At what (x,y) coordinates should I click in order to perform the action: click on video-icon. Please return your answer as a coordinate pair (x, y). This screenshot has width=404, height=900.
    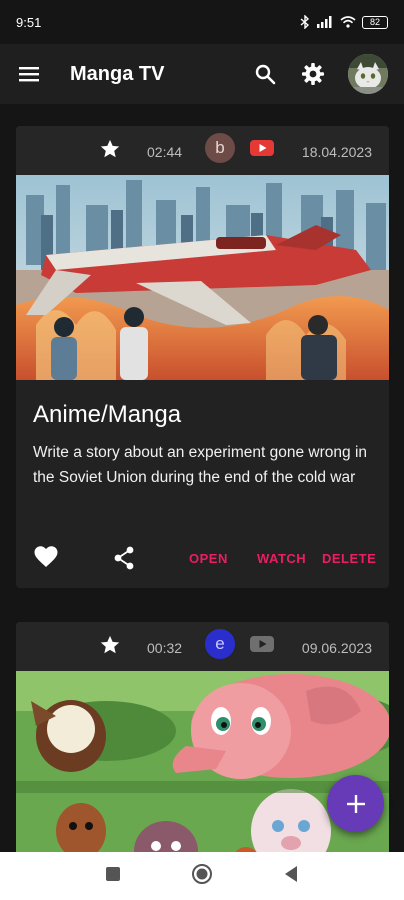
    Looking at the image, I should click on (262, 646).